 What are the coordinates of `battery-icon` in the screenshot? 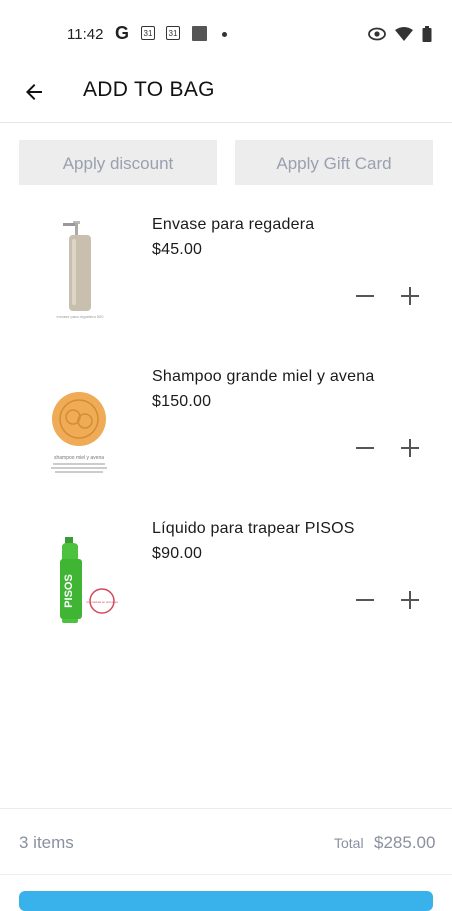 It's located at (427, 34).